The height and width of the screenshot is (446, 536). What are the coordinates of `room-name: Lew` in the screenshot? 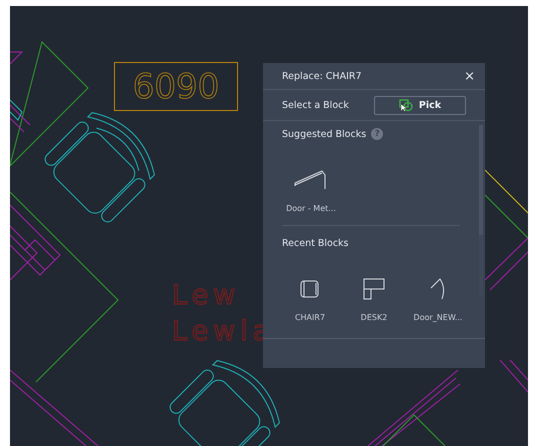 It's located at (206, 295).